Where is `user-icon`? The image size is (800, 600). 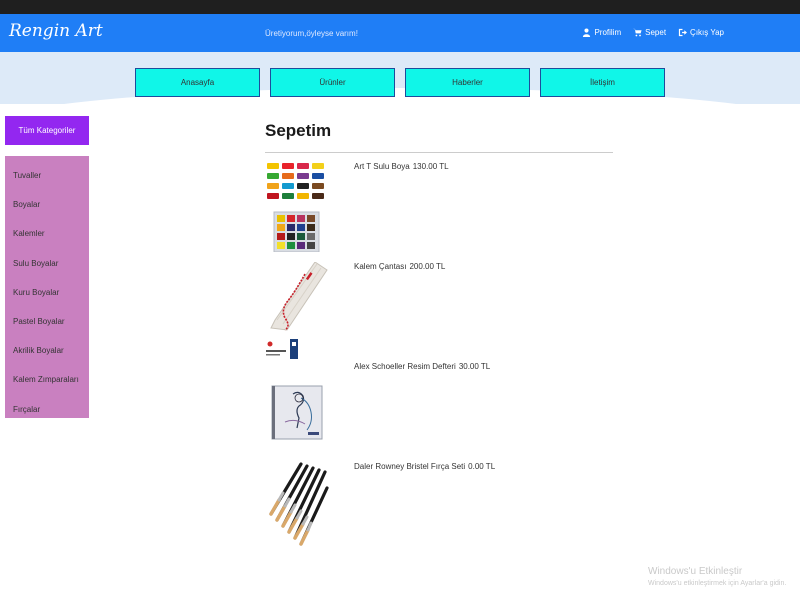 user-icon is located at coordinates (587, 32).